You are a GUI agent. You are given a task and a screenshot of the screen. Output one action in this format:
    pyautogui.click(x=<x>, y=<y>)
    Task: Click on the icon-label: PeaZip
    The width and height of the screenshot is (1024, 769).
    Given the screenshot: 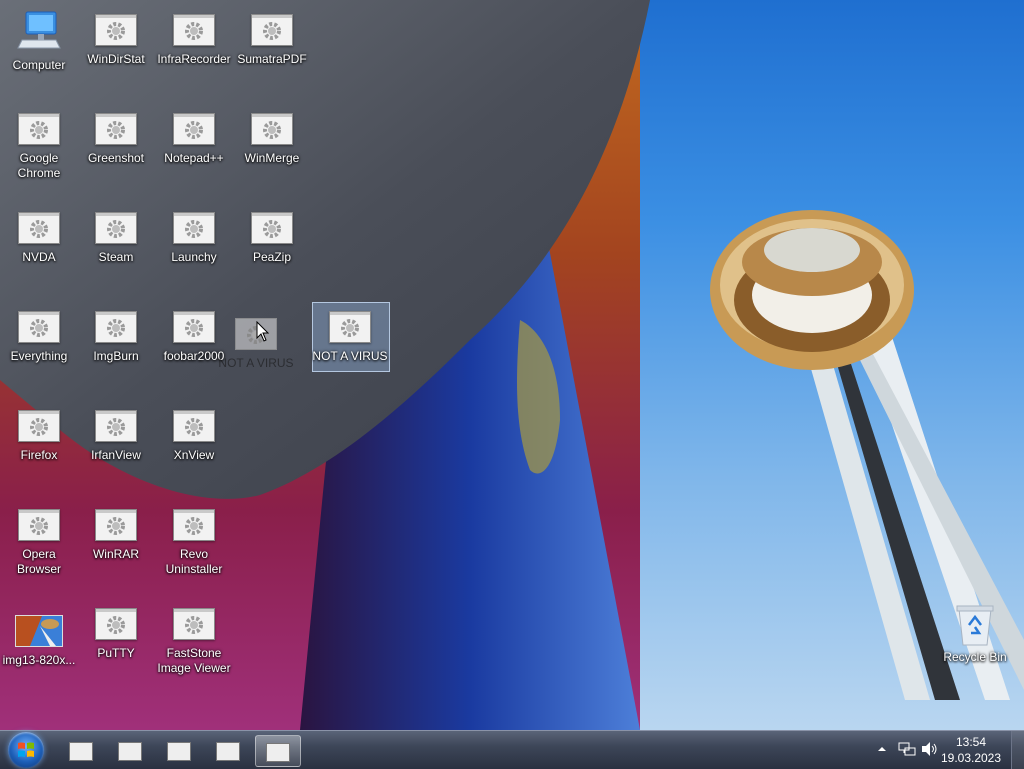 What is the action you would take?
    pyautogui.click(x=272, y=257)
    